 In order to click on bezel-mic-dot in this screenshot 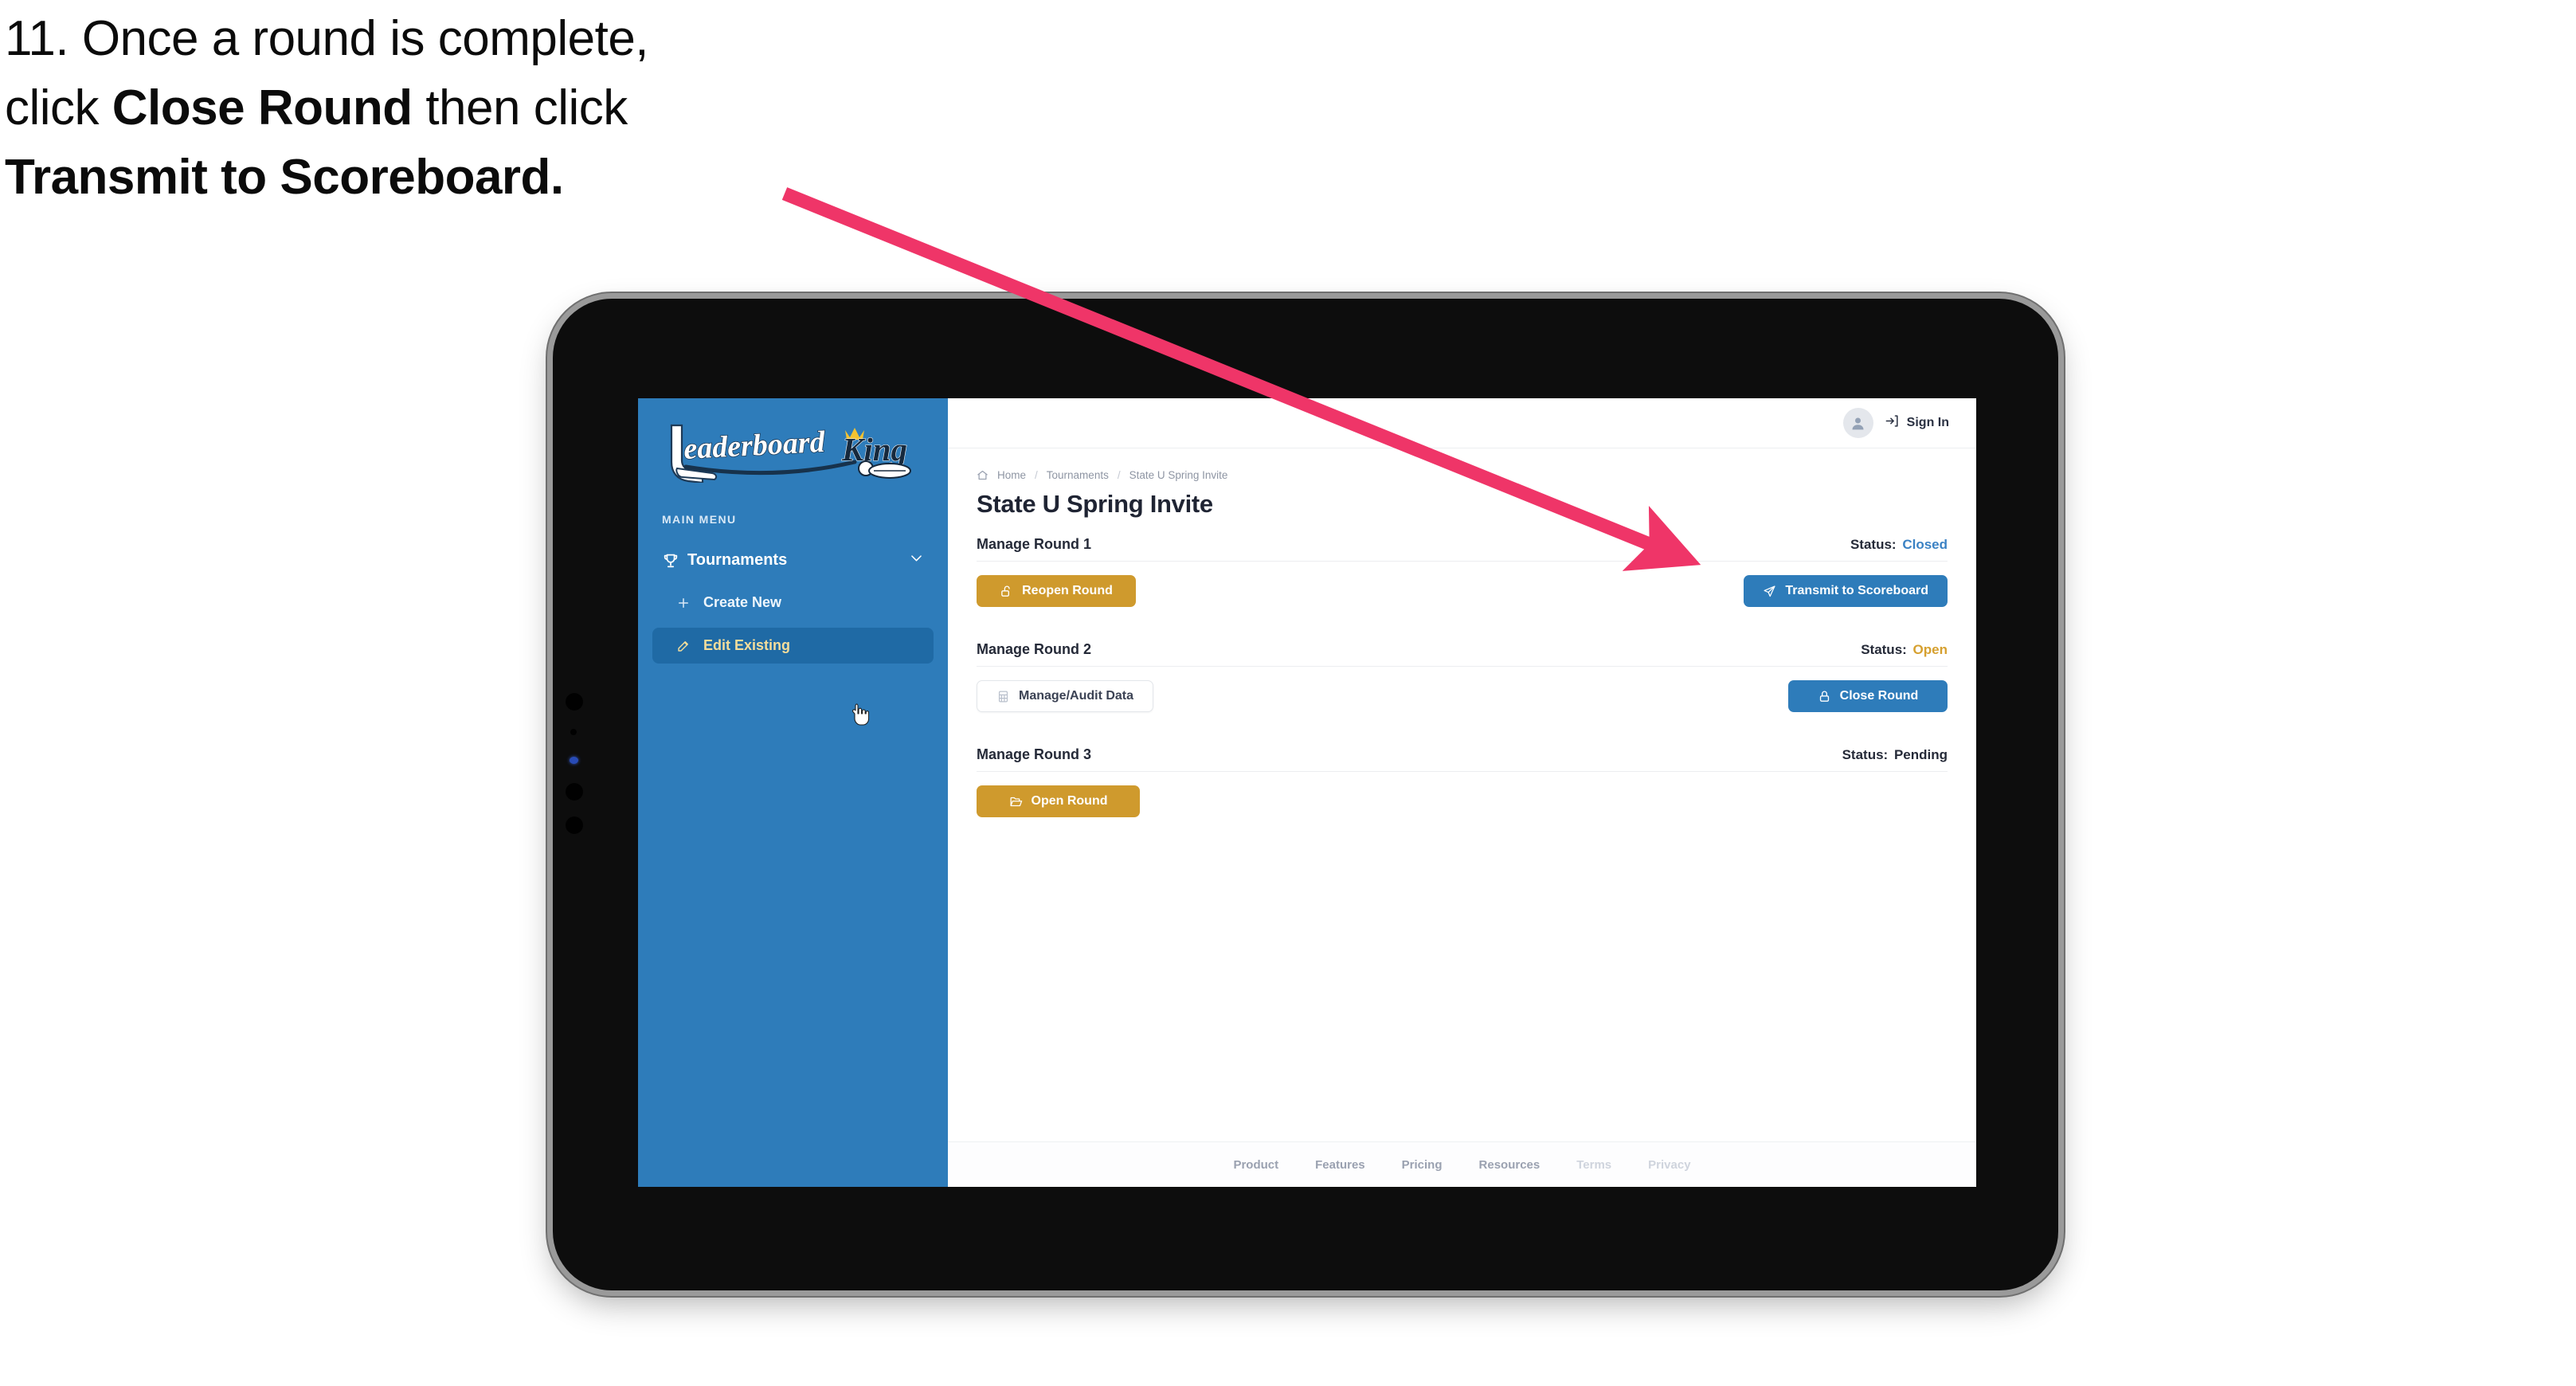, I will do `click(573, 732)`.